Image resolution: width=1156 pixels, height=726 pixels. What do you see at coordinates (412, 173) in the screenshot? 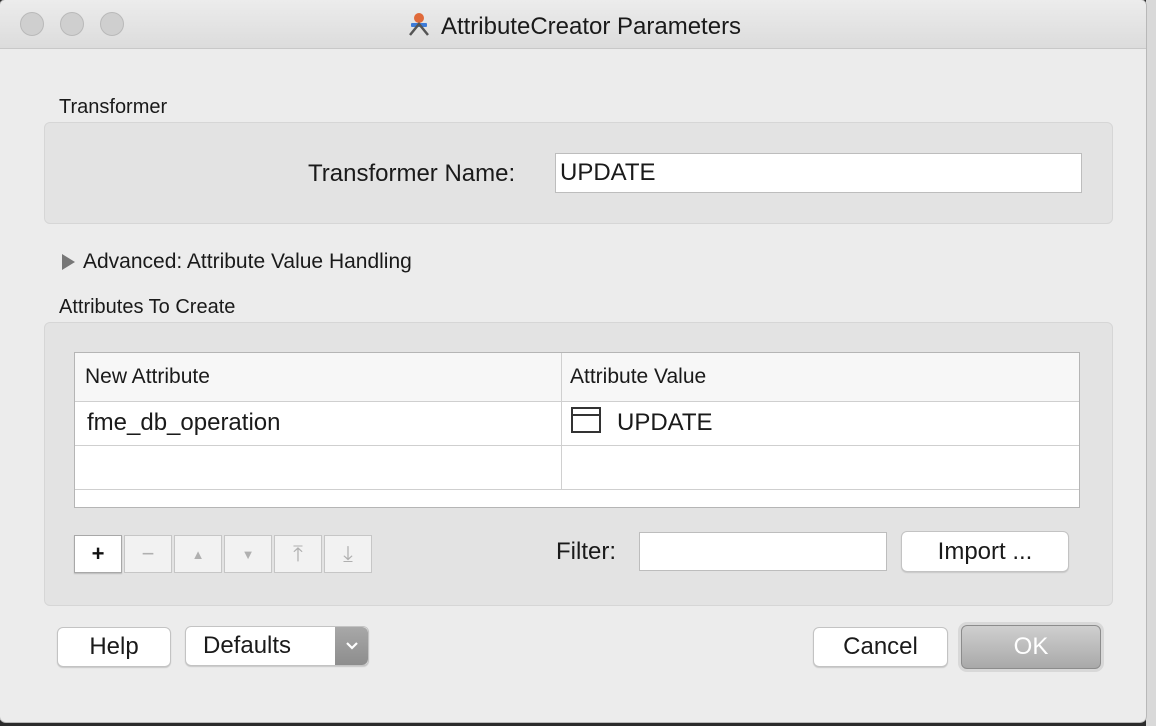
I see `transformer-name-label: Transformer Name:` at bounding box center [412, 173].